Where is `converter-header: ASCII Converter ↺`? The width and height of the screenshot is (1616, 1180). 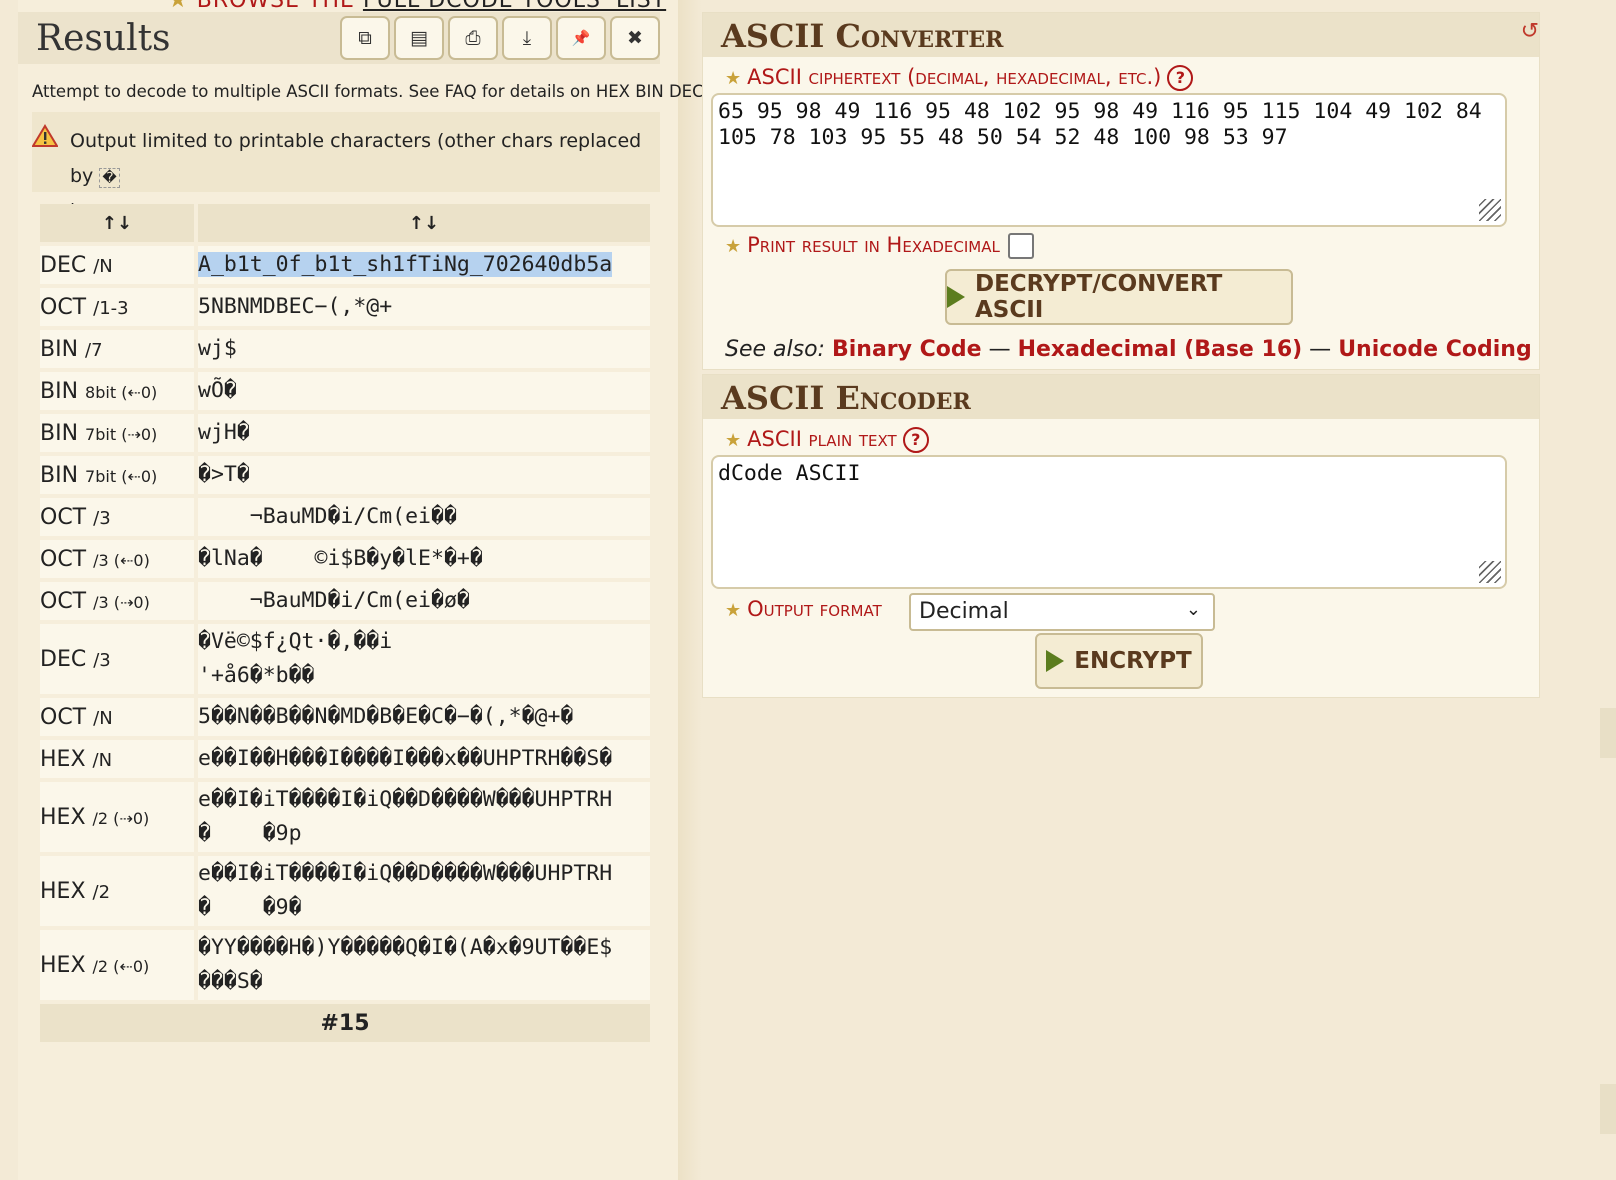
converter-header: ASCII Converter ↺ is located at coordinates (1121, 35).